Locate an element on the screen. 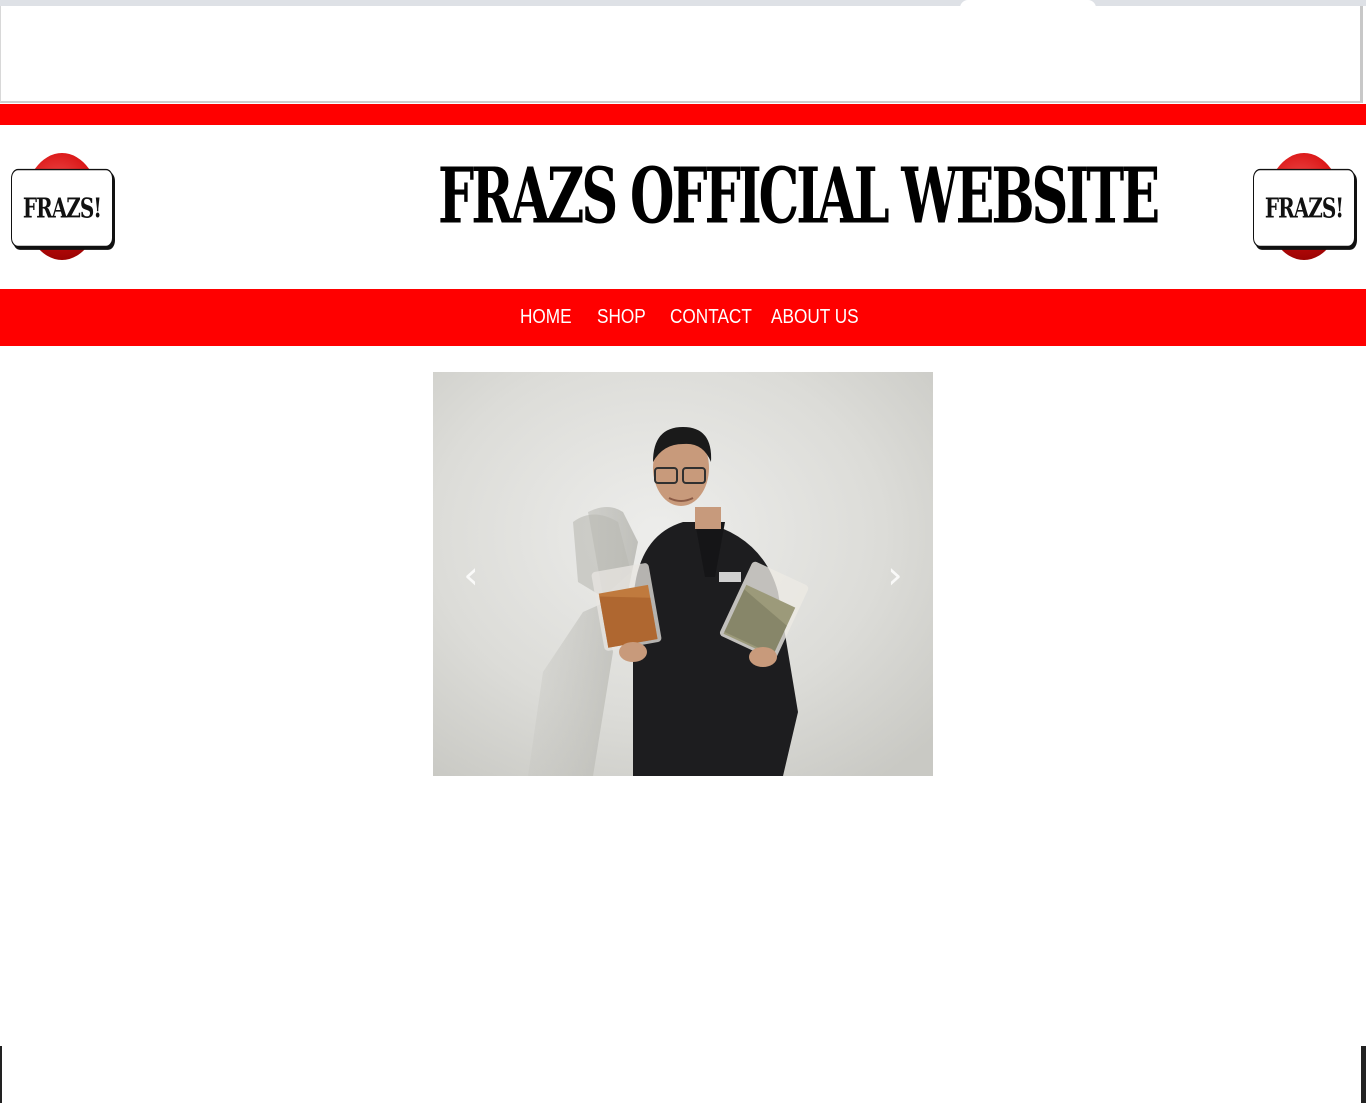 The image size is (1366, 1103). top-red-bar is located at coordinates (683, 114).